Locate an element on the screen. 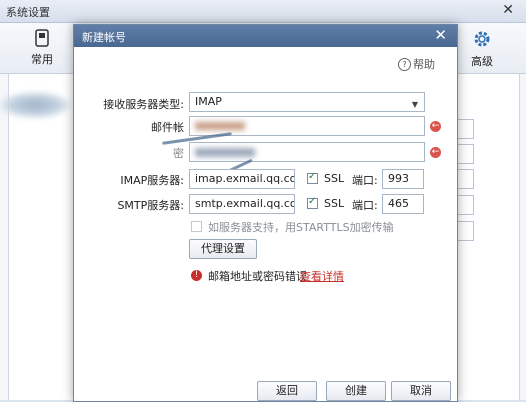  blur-smudge is located at coordinates (35, 105).